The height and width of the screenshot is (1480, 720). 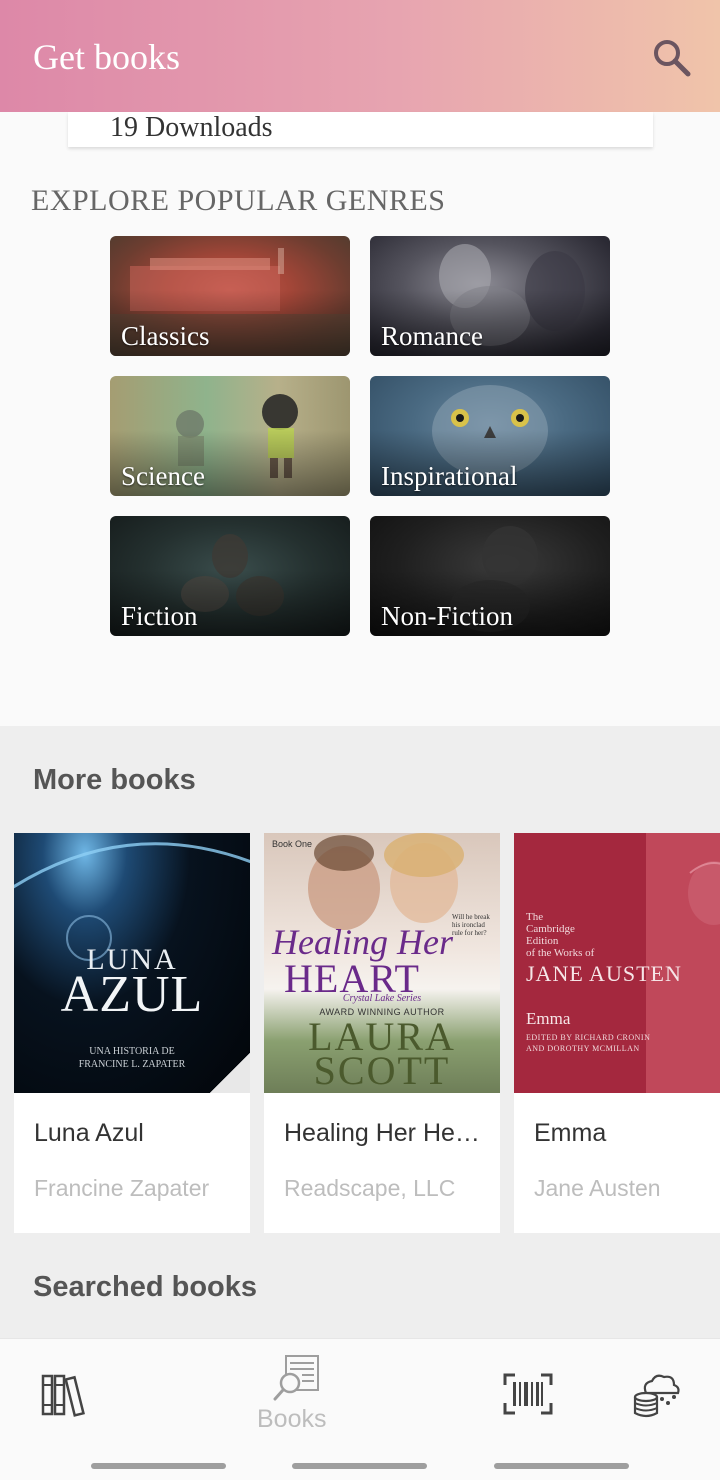 I want to click on bookshelf-icon, so click(x=64, y=1397).